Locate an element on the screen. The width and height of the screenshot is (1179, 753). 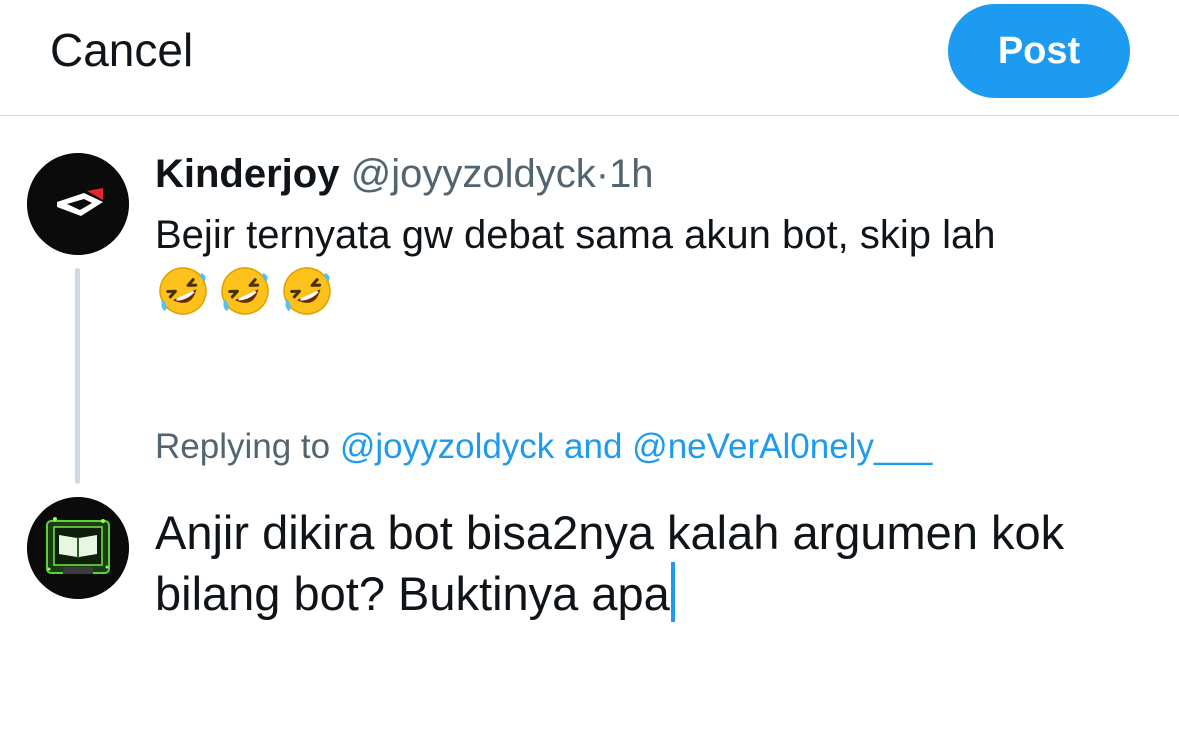
mention-link: @joyyzoldyck is located at coordinates (447, 446).